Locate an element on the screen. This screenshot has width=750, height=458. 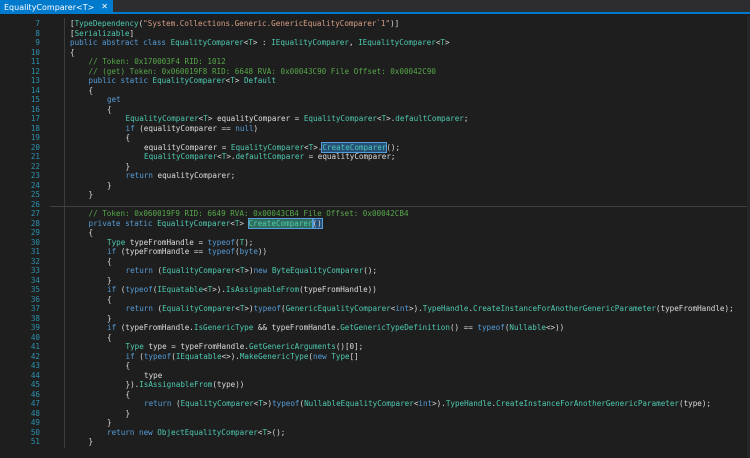
line-number: 35 is located at coordinates (35, 289).